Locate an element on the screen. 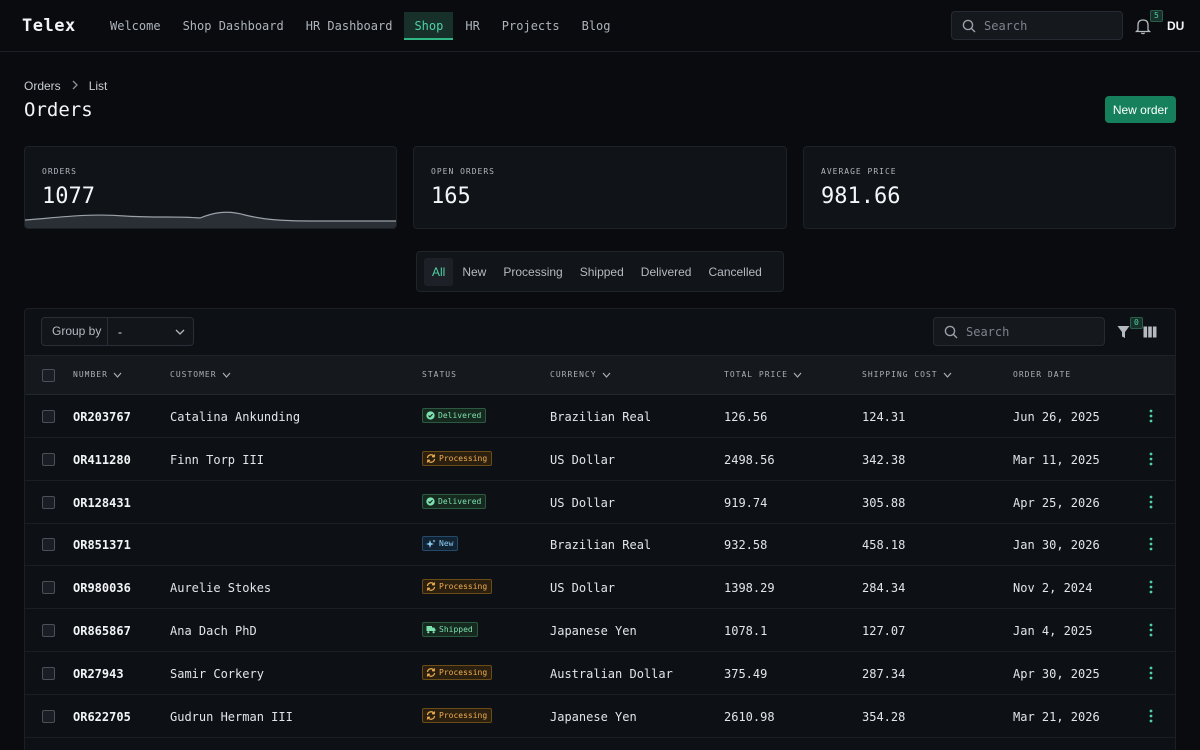 The image size is (1200, 750). order-currency: Japanese Yen is located at coordinates (593, 716).